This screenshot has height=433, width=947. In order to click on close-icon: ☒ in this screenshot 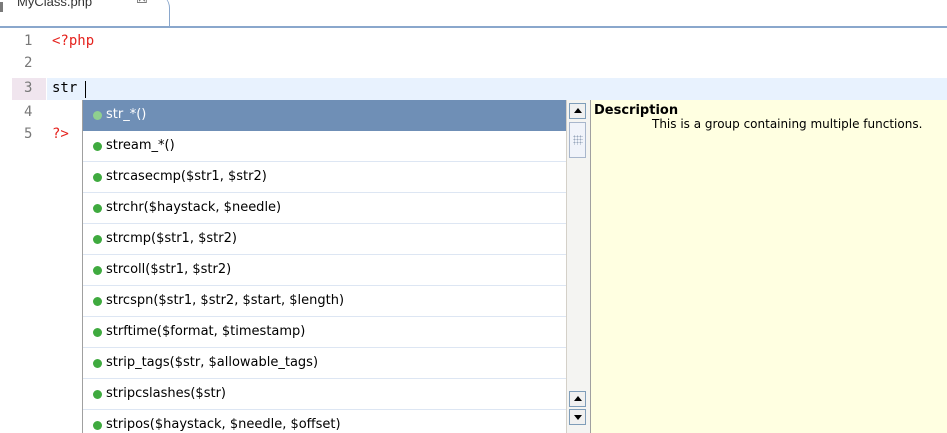, I will do `click(142, 3)`.